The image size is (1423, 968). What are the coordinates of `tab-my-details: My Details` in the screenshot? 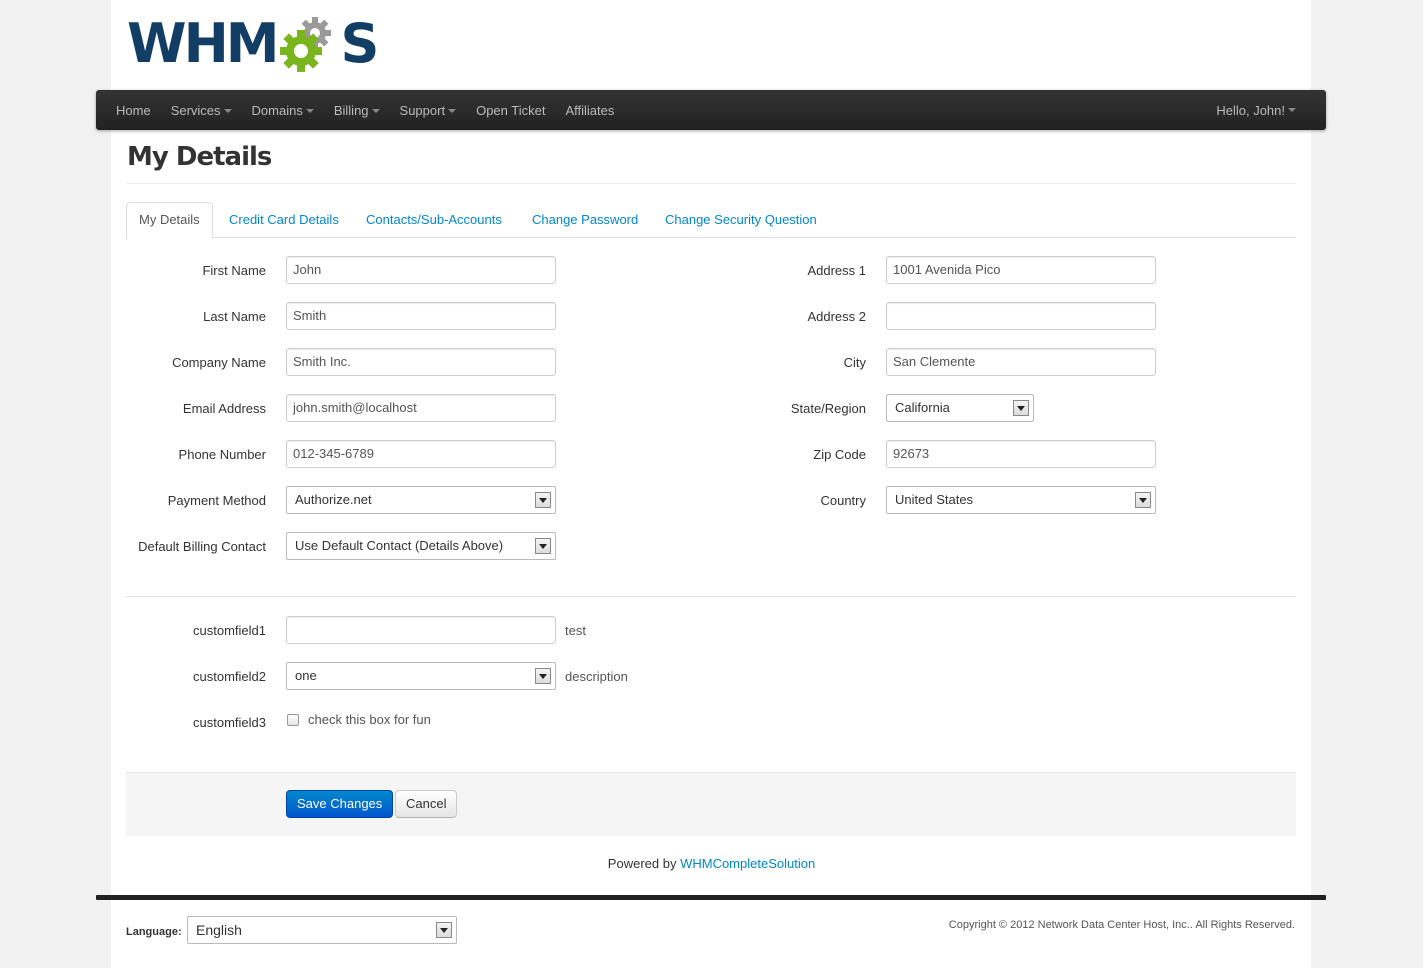 It's located at (169, 220).